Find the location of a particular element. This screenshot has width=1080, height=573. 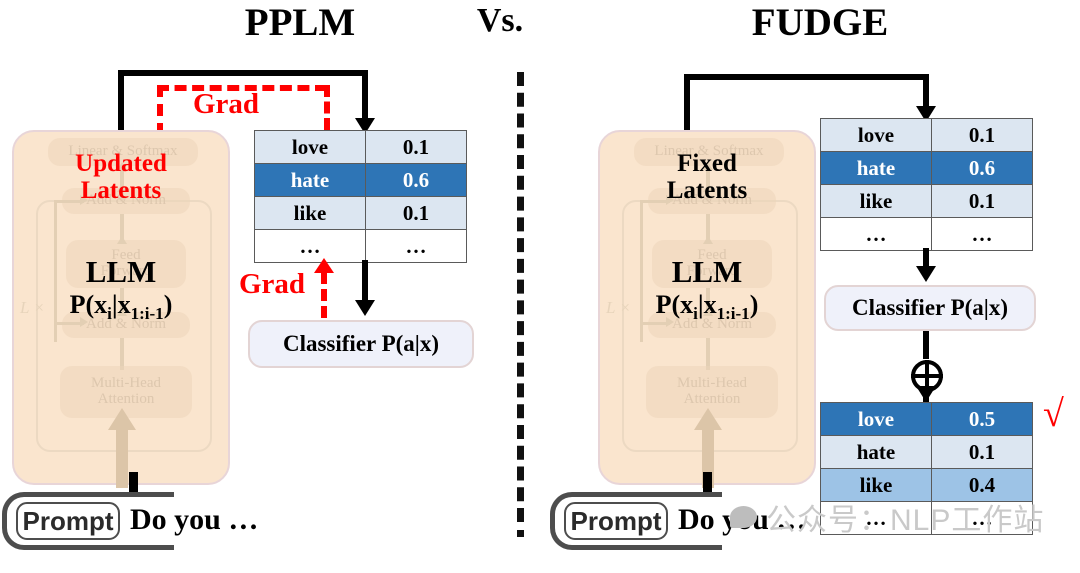

transformer-arrow-ff-fudge is located at coordinates (708, 240).